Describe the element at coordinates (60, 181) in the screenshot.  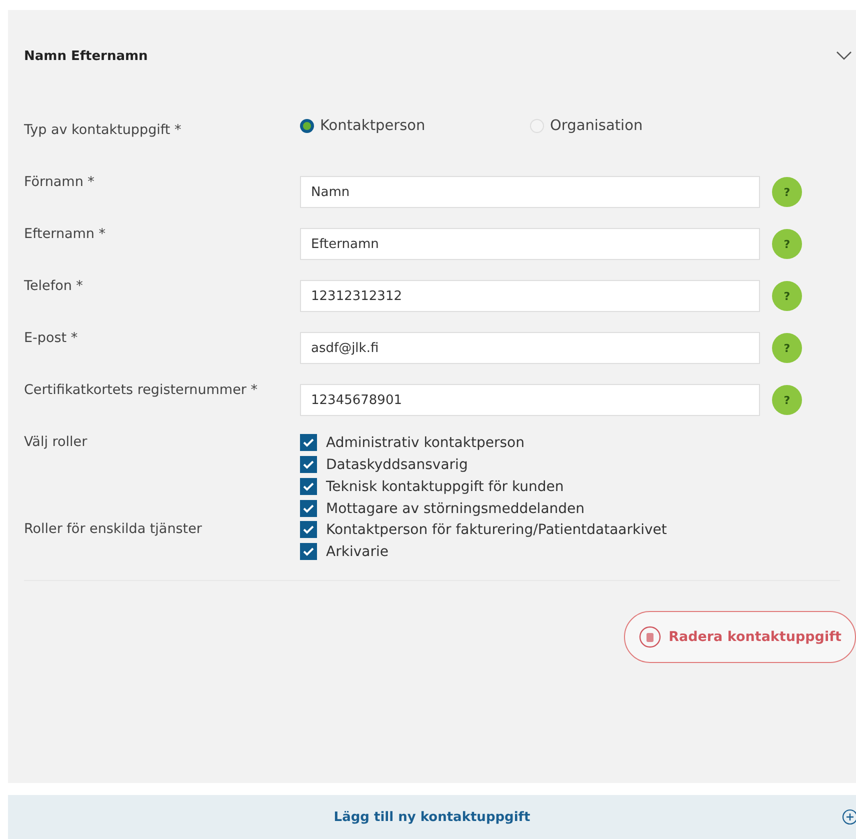
I see `field-label: Förnamn *` at that location.